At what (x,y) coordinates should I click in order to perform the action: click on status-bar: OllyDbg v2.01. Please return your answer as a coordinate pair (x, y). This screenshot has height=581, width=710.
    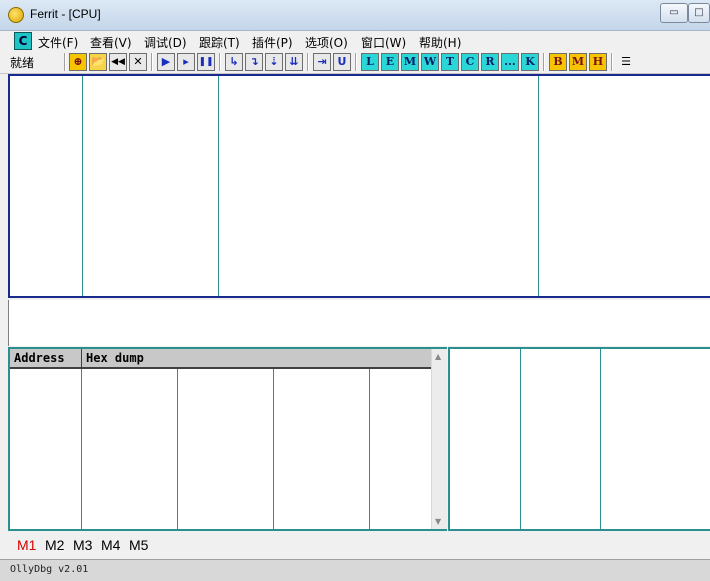
    Looking at the image, I should click on (355, 570).